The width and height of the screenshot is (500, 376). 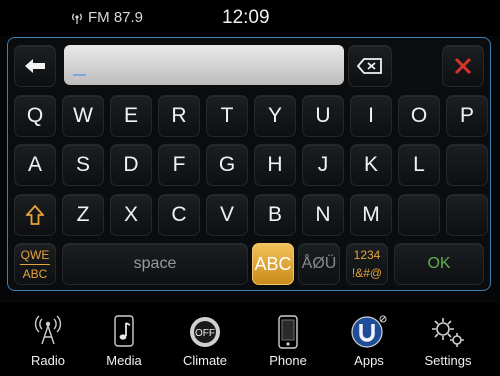 I want to click on close-icon, so click(x=463, y=66).